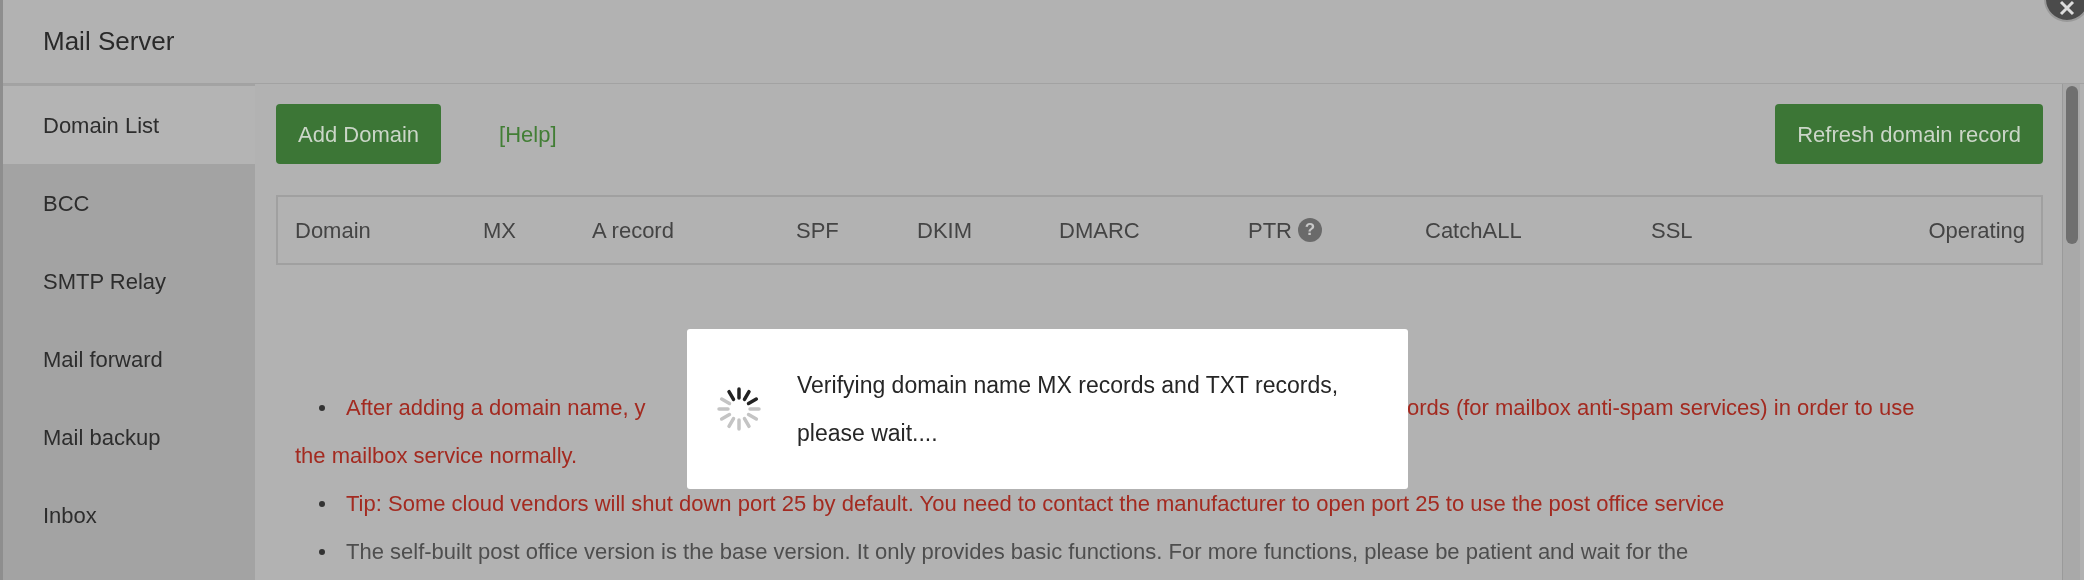 This screenshot has height=580, width=2084. I want to click on spinner-icon, so click(739, 409).